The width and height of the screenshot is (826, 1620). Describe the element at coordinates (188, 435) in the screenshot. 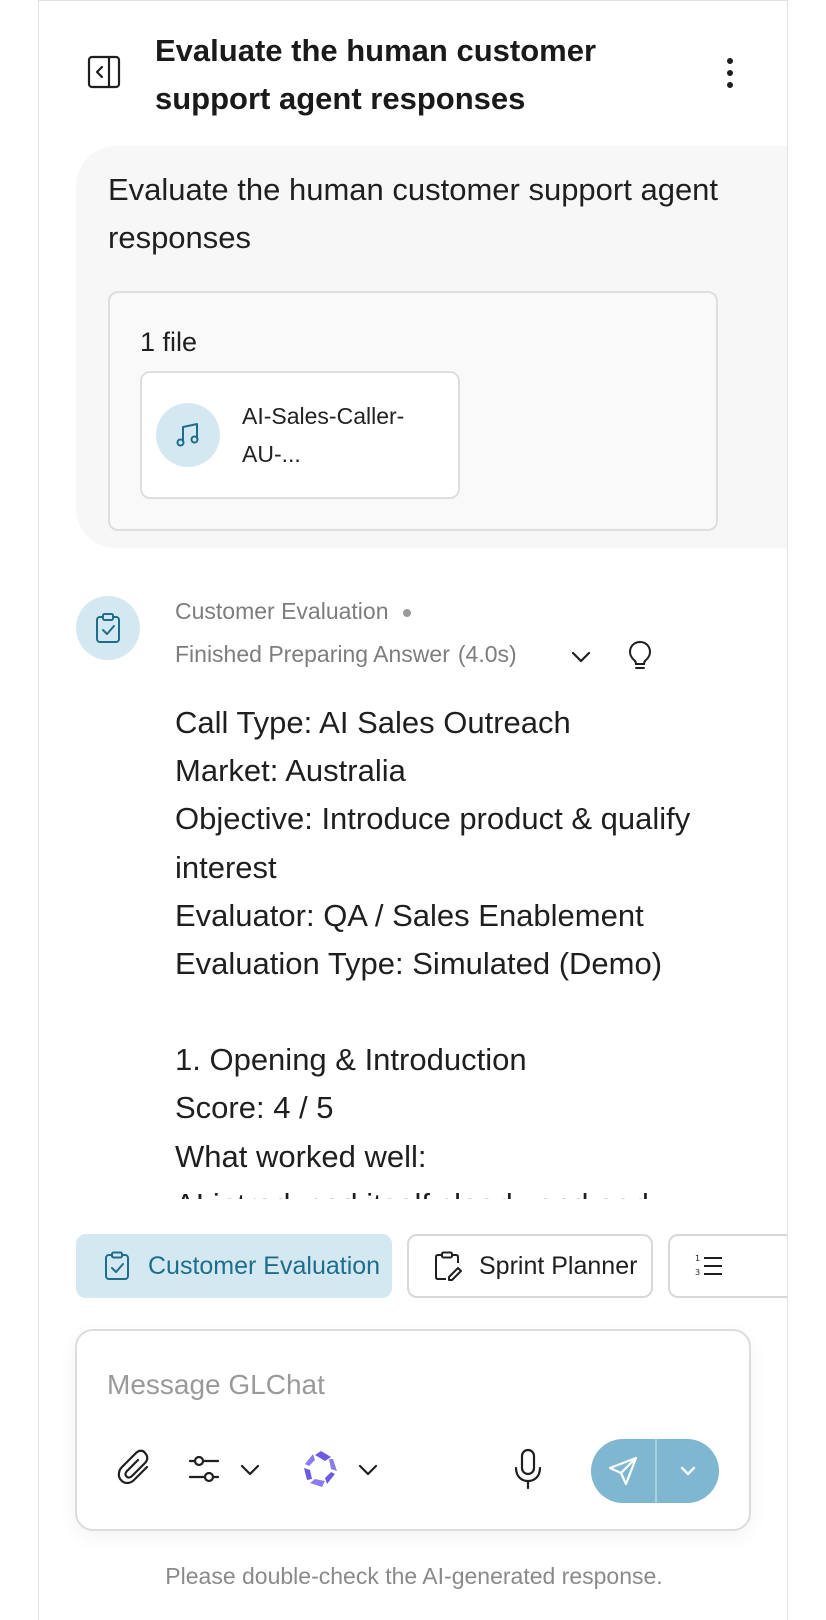

I see `music-note-icon` at that location.